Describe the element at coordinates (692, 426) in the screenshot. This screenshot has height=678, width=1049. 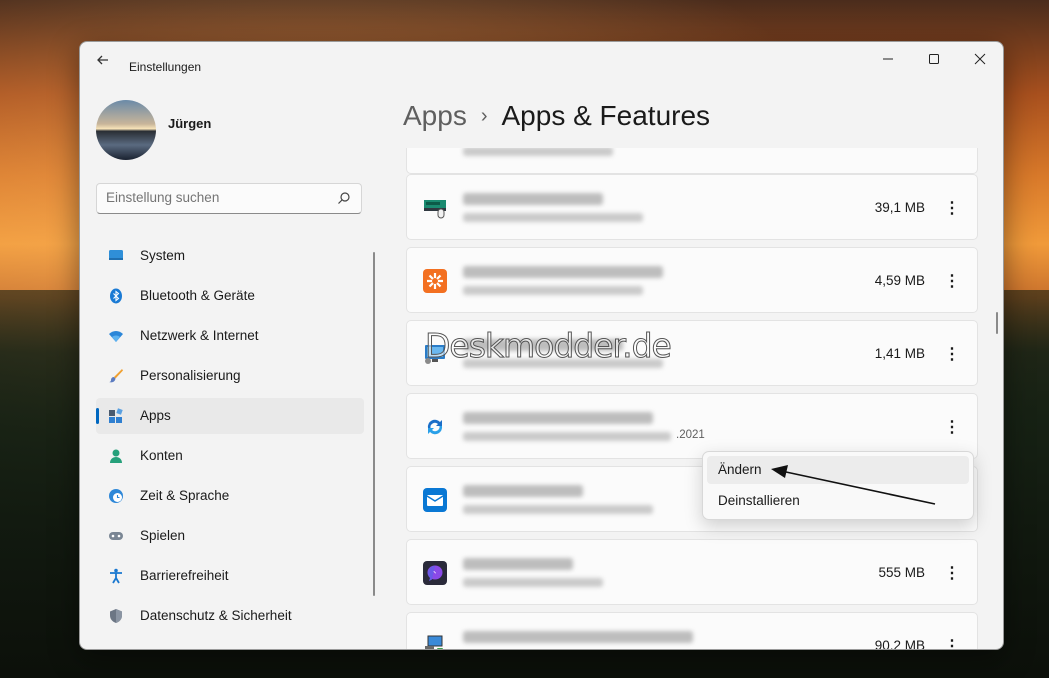
I see `list-item: .2021 ⋮` at that location.